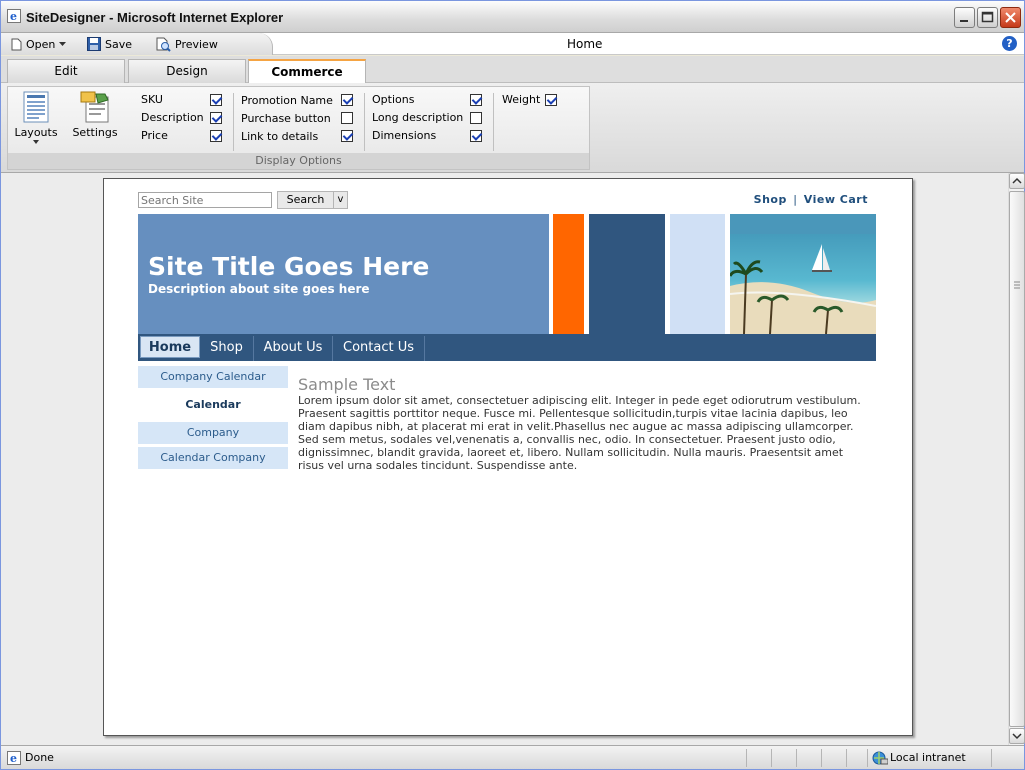 The width and height of the screenshot is (1025, 770). Describe the element at coordinates (94, 107) in the screenshot. I see `settings-icon` at that location.